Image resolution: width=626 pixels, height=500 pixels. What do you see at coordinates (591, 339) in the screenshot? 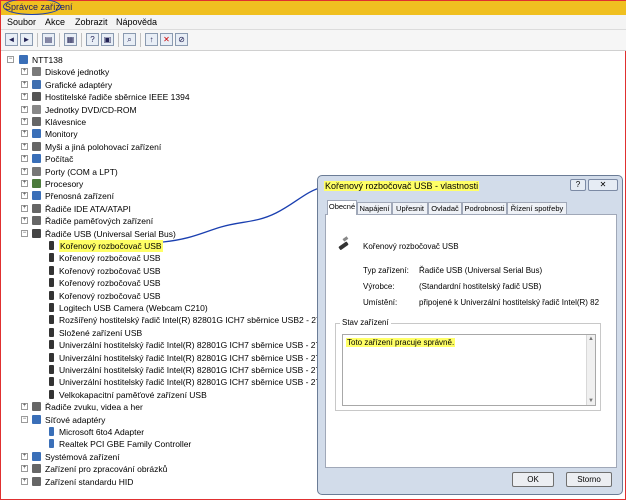
I see `scroll-up-icon: ▲` at bounding box center [591, 339].